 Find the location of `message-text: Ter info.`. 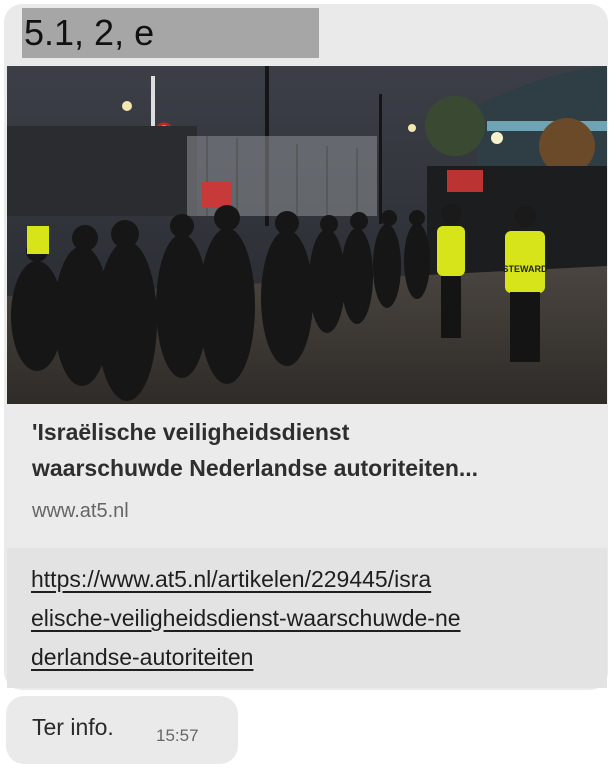

message-text: Ter info. is located at coordinates (73, 727).